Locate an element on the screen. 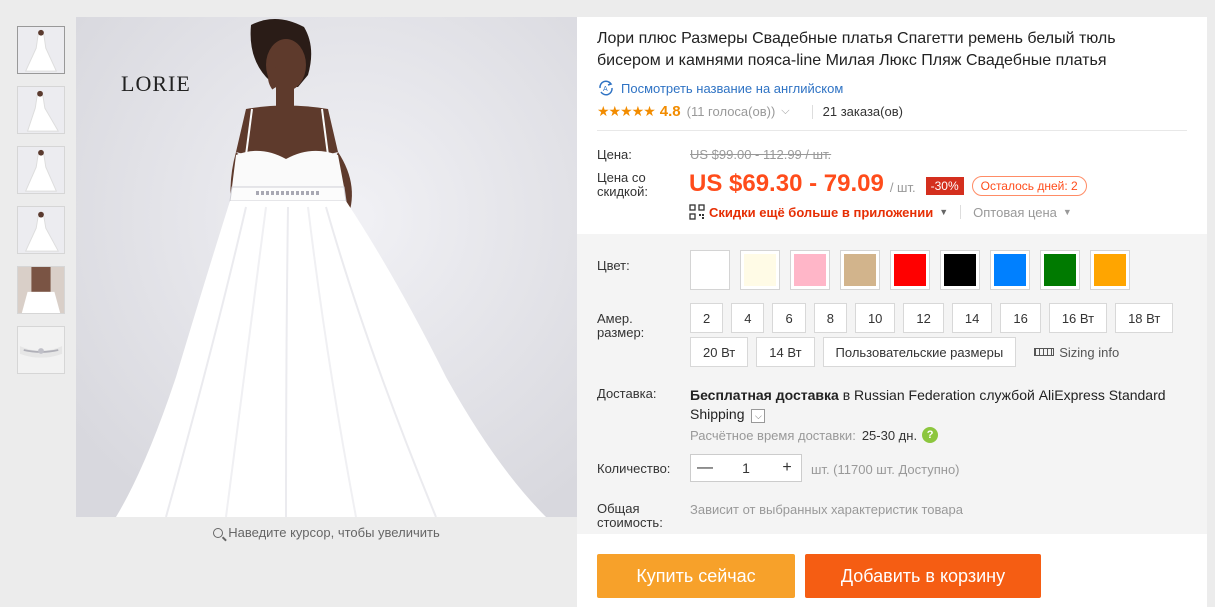 This screenshot has width=1215, height=607. quantity-stepper: — 1 + is located at coordinates (746, 468).